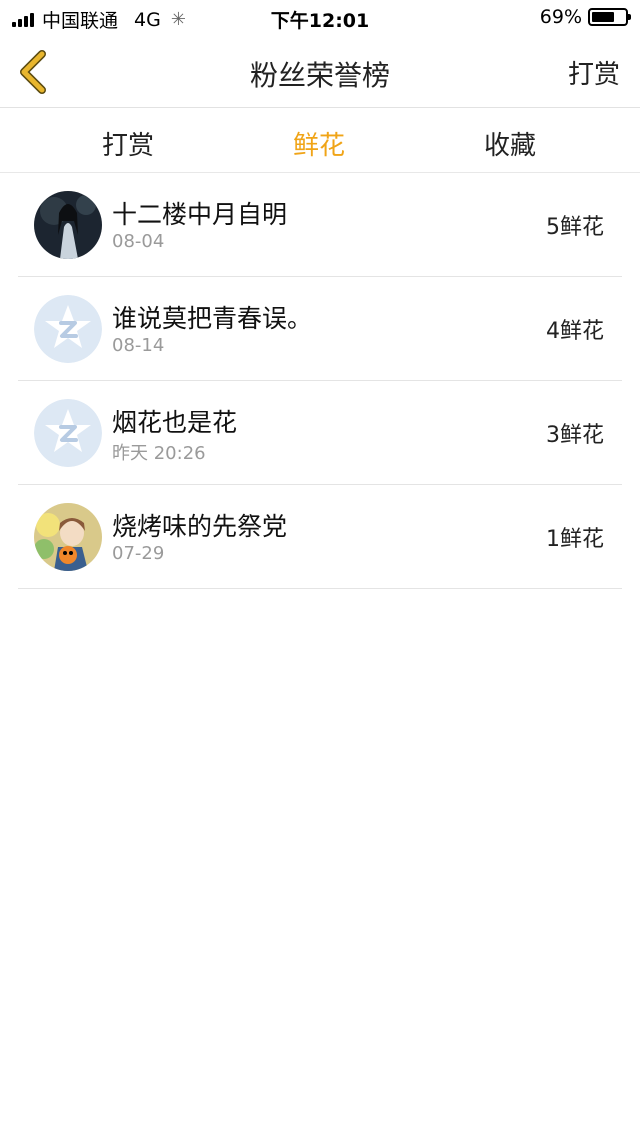 Image resolution: width=640 pixels, height=1139 pixels. What do you see at coordinates (200, 214) in the screenshot?
I see `fan-name: 十二楼中月自明` at bounding box center [200, 214].